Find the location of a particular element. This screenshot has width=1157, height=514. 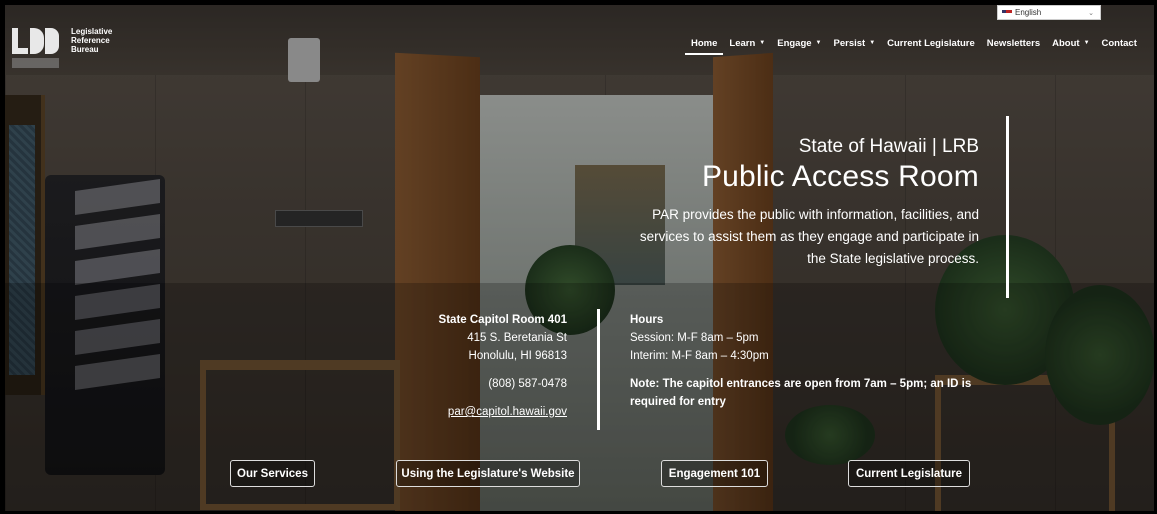

nav-label: Persist is located at coordinates (849, 43).